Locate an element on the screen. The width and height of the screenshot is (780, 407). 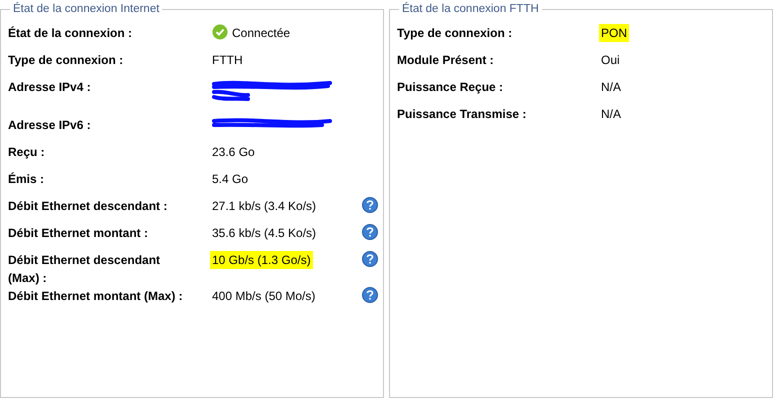
field-label: Débit Ethernet montant (Max) : is located at coordinates (96, 297).